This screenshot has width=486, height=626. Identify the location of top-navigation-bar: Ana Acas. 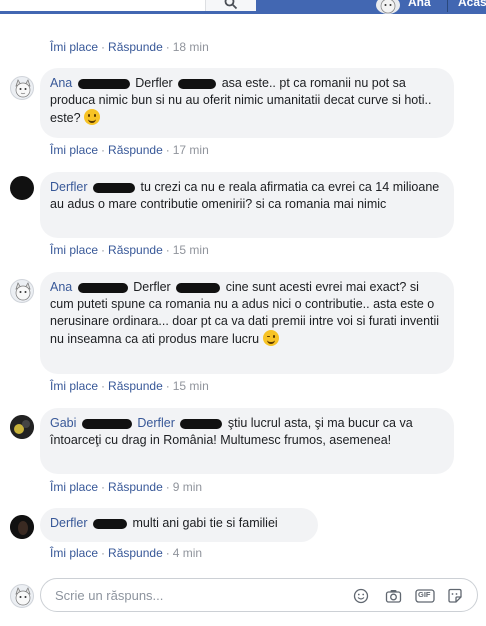
(243, 7).